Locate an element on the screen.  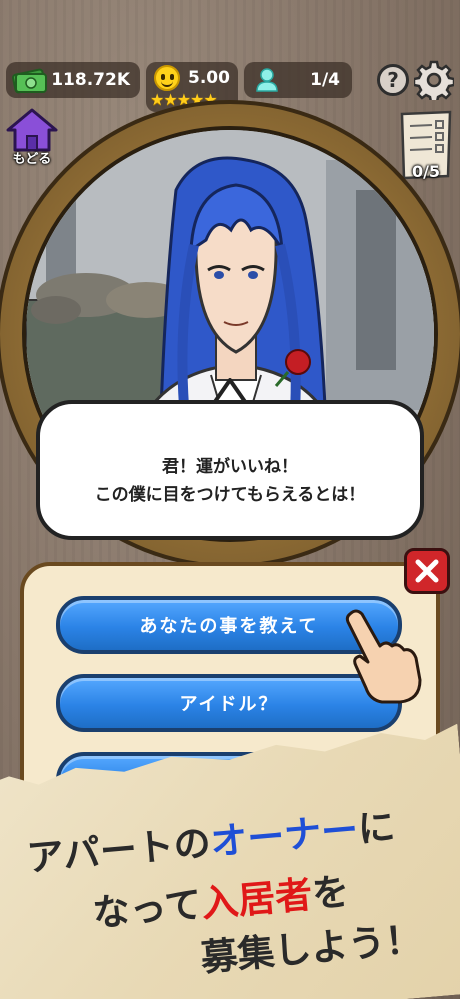
money-value: 118.72K is located at coordinates (90, 80).